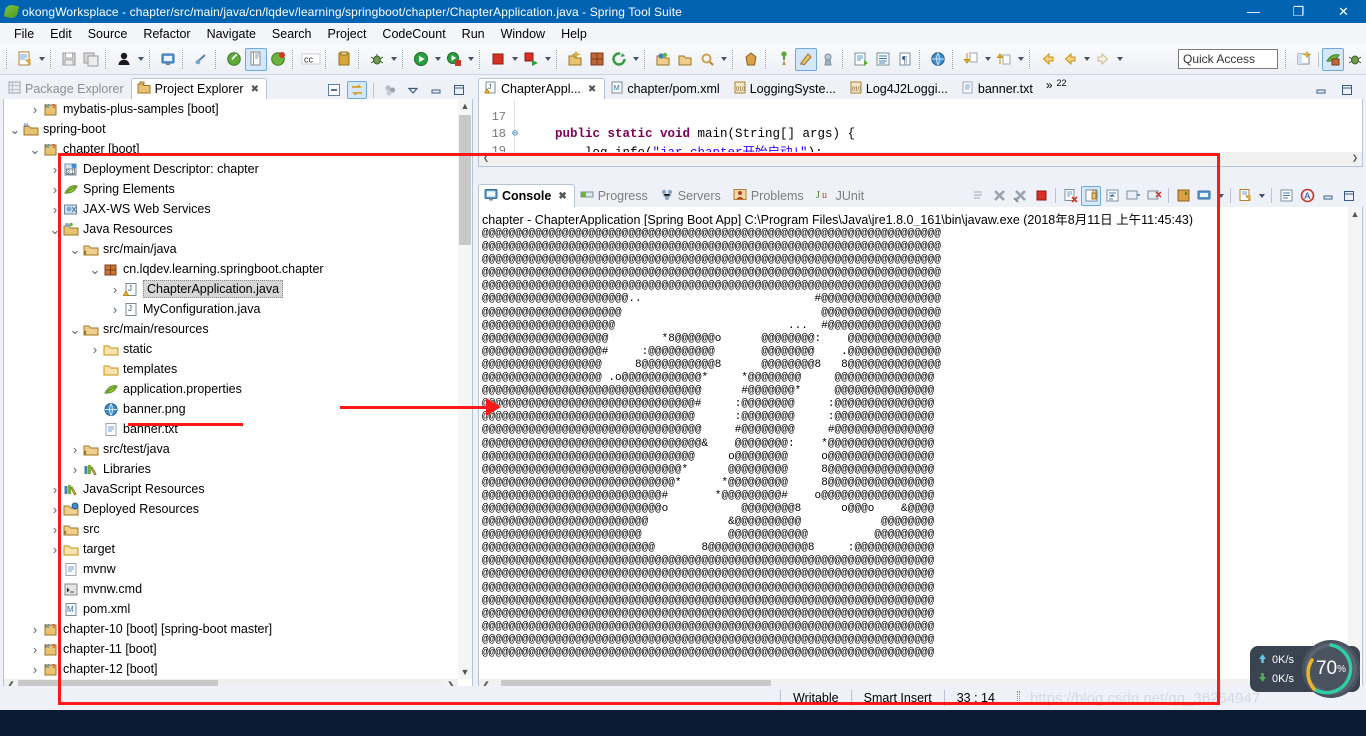  I want to click on tree-row: ⌄ cn.lqdev.learning.springboot.chapter, so click(231, 269).